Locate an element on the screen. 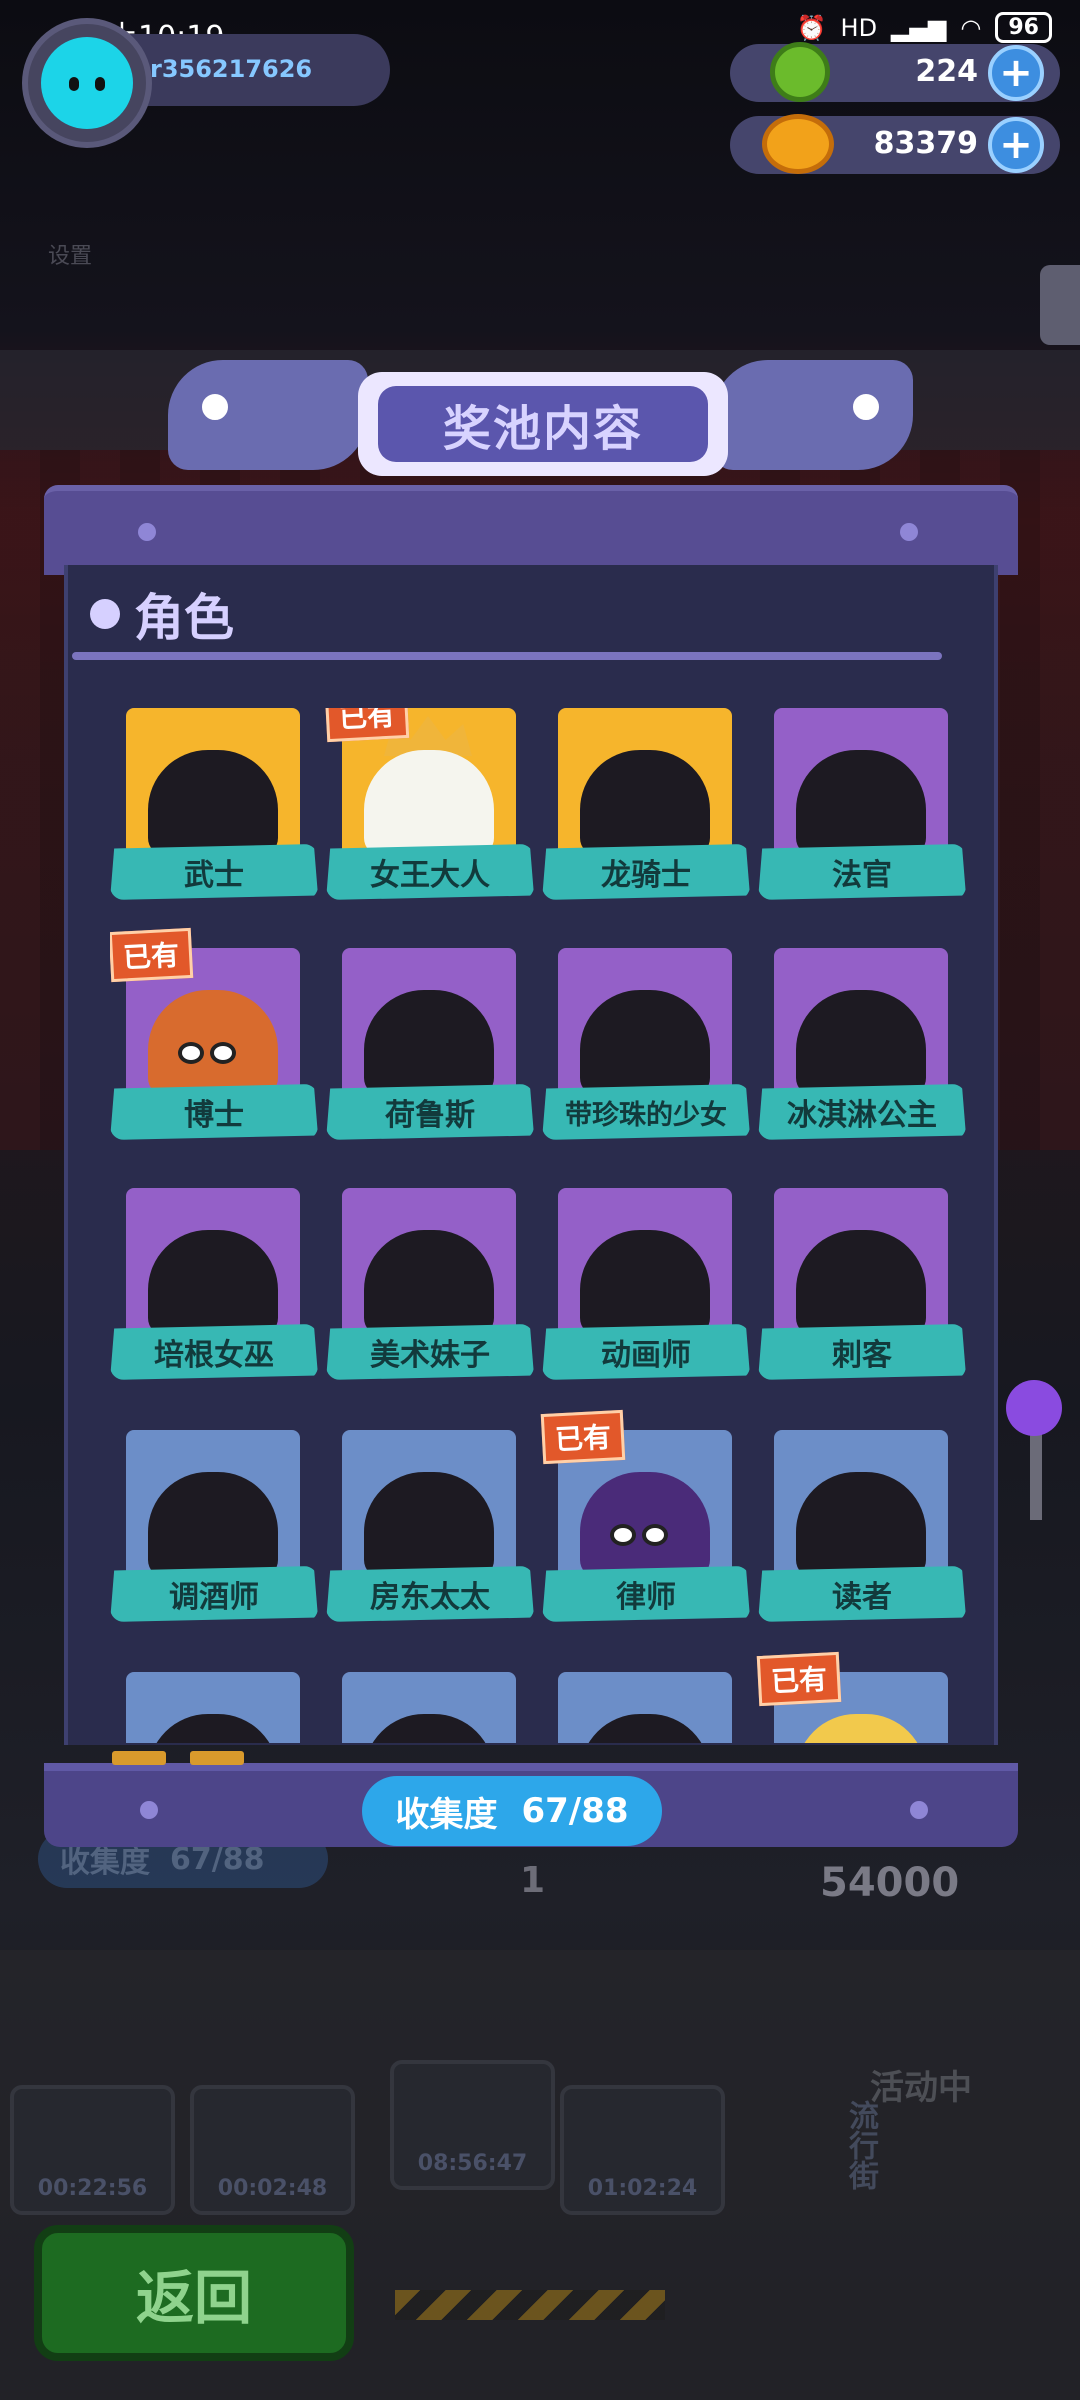 This screenshot has width=1080, height=2400. character-card: 动画师 is located at coordinates (650, 1287).